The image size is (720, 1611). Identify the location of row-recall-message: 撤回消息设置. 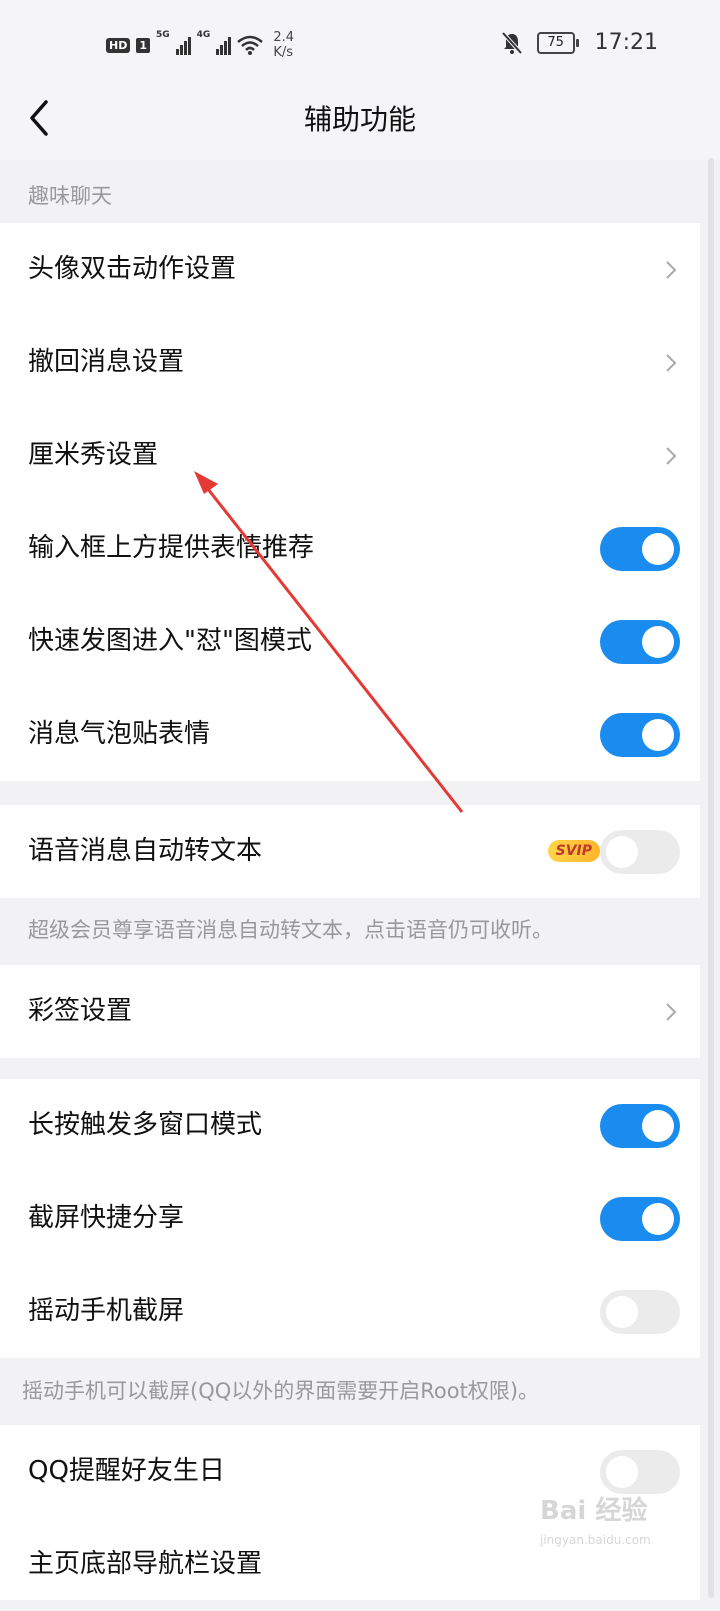
(350, 362).